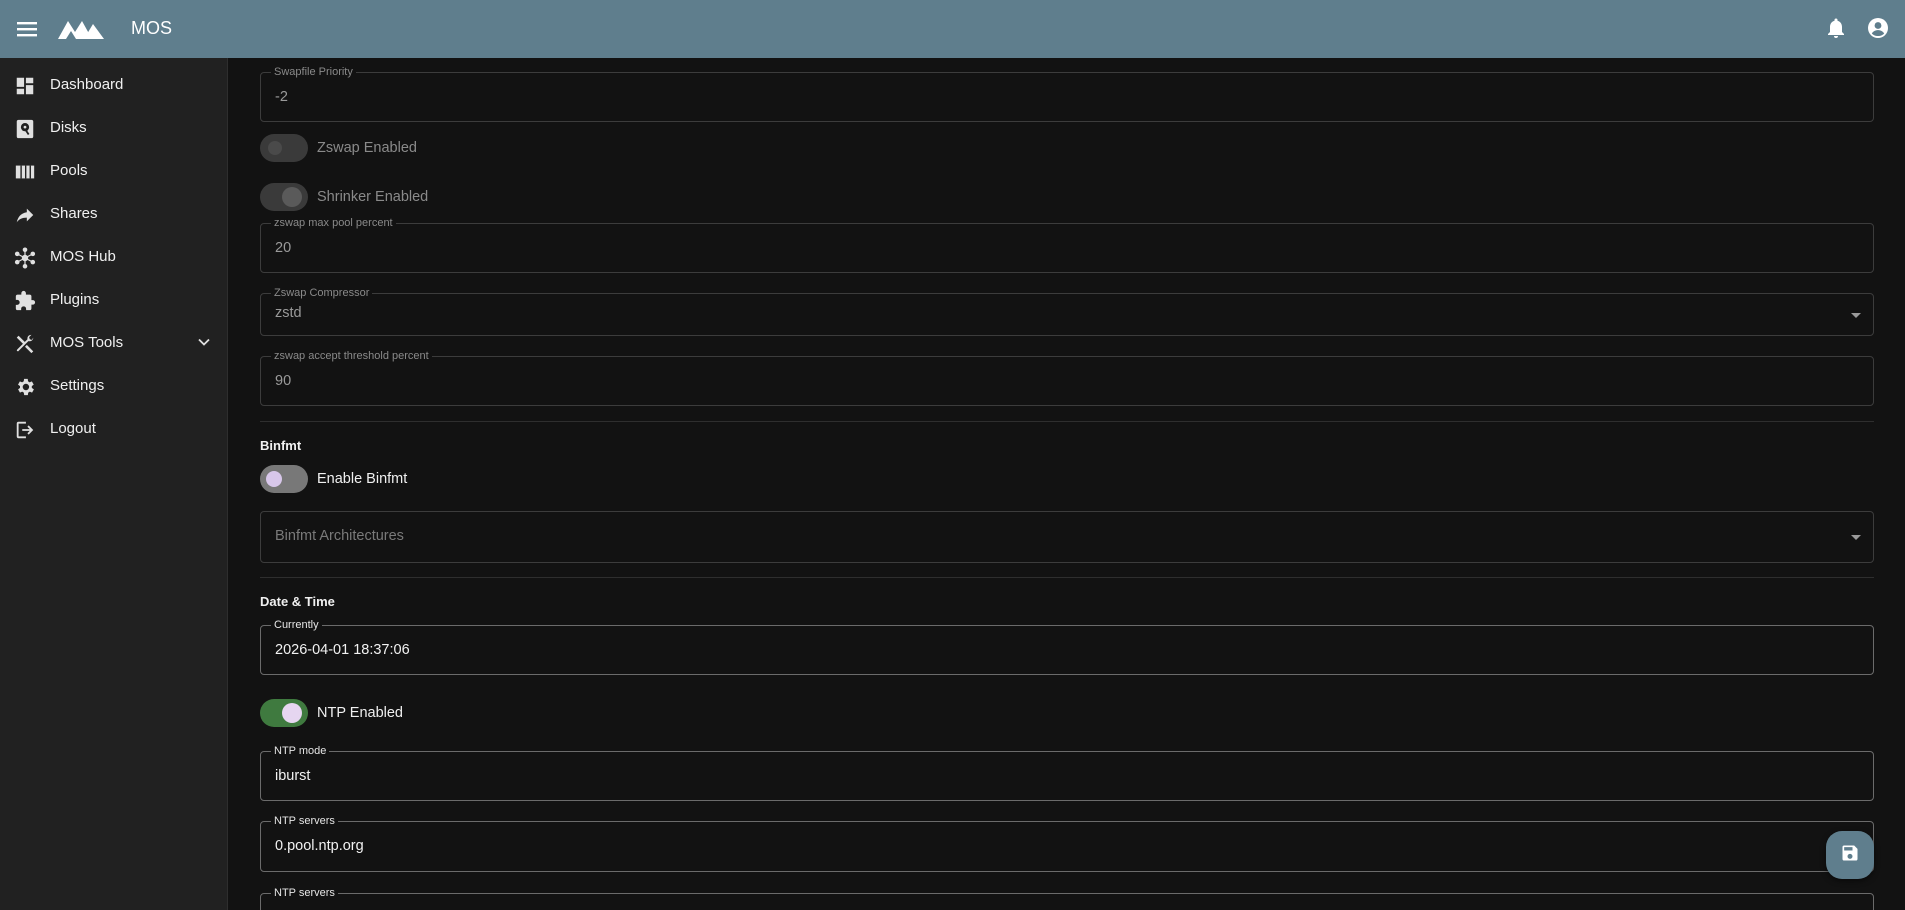  I want to click on save-icon, so click(1850, 855).